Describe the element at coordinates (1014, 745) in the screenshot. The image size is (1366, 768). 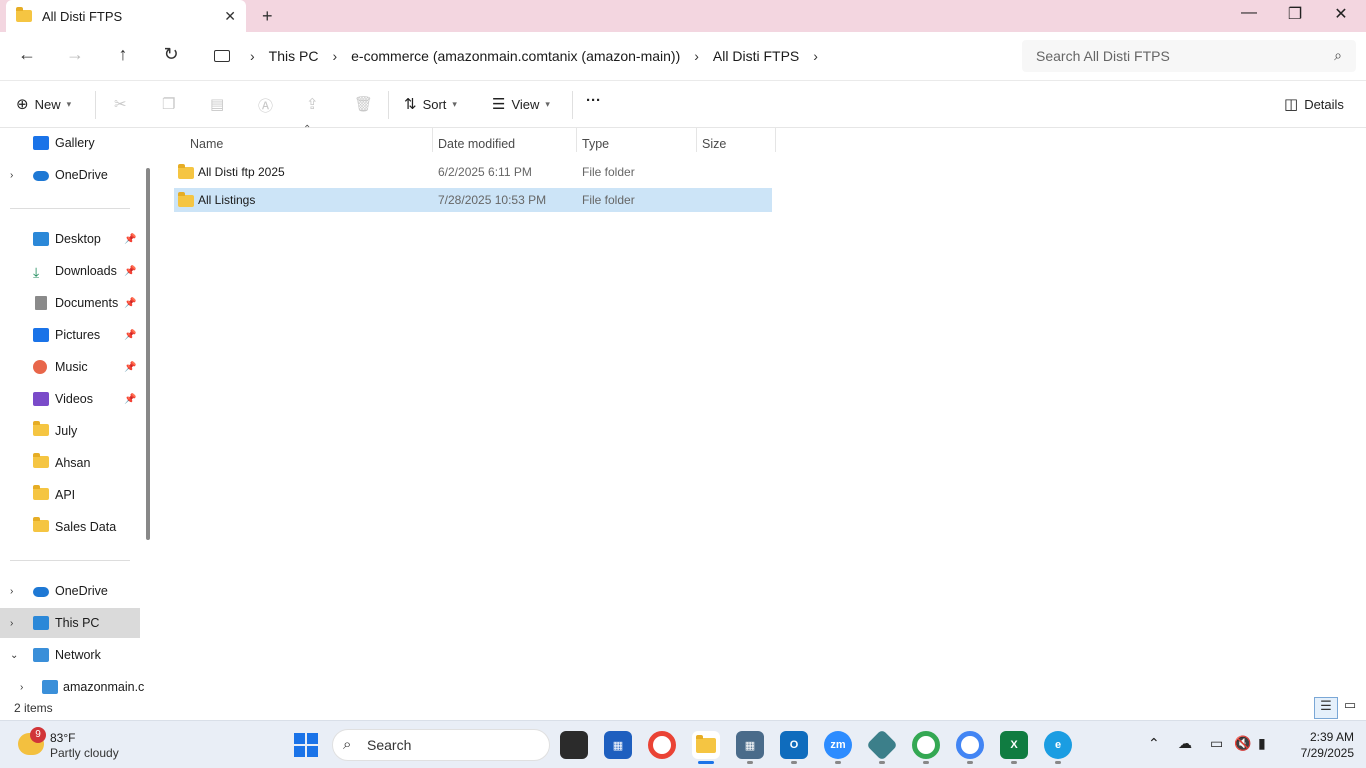
I see `excel-icon: X` at that location.